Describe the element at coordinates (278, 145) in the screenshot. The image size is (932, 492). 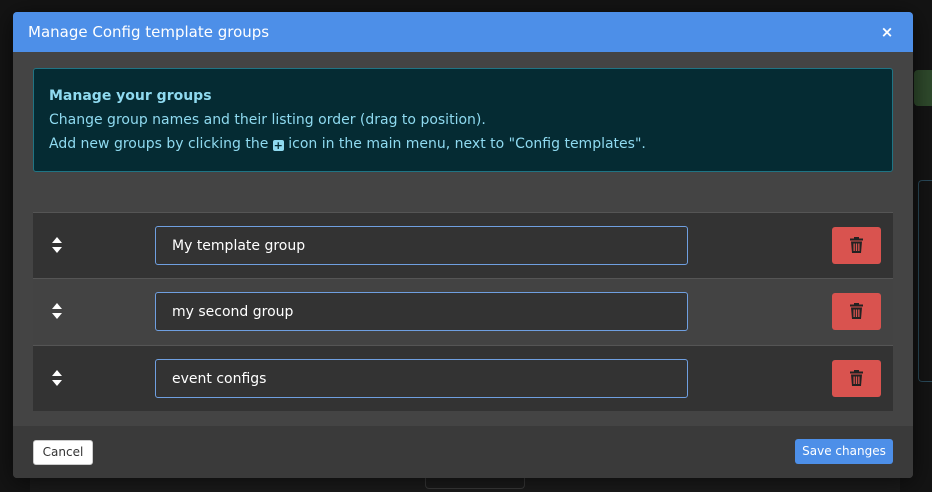
I see `plus-square-icon: +` at that location.